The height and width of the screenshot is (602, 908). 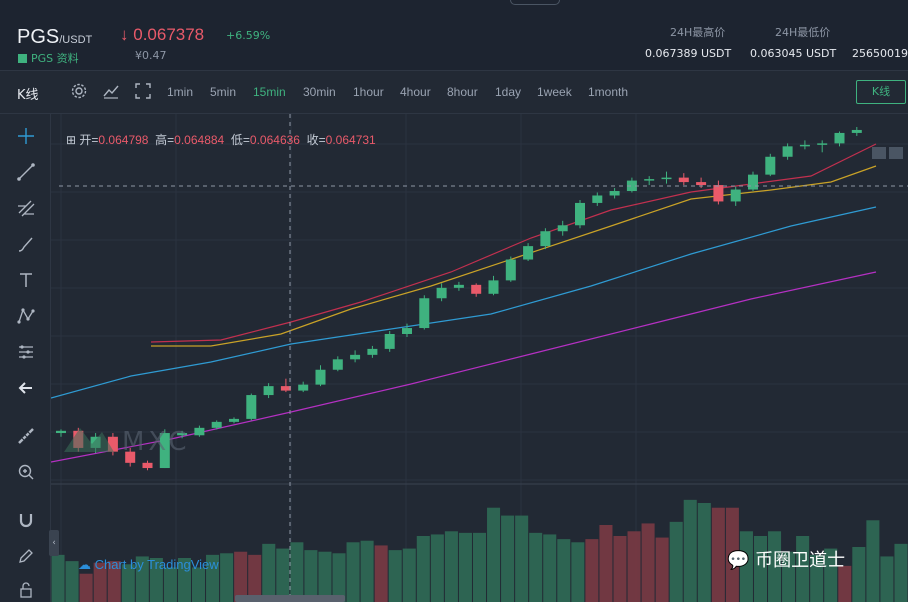 What do you see at coordinates (26, 280) in the screenshot?
I see `text-icon` at bounding box center [26, 280].